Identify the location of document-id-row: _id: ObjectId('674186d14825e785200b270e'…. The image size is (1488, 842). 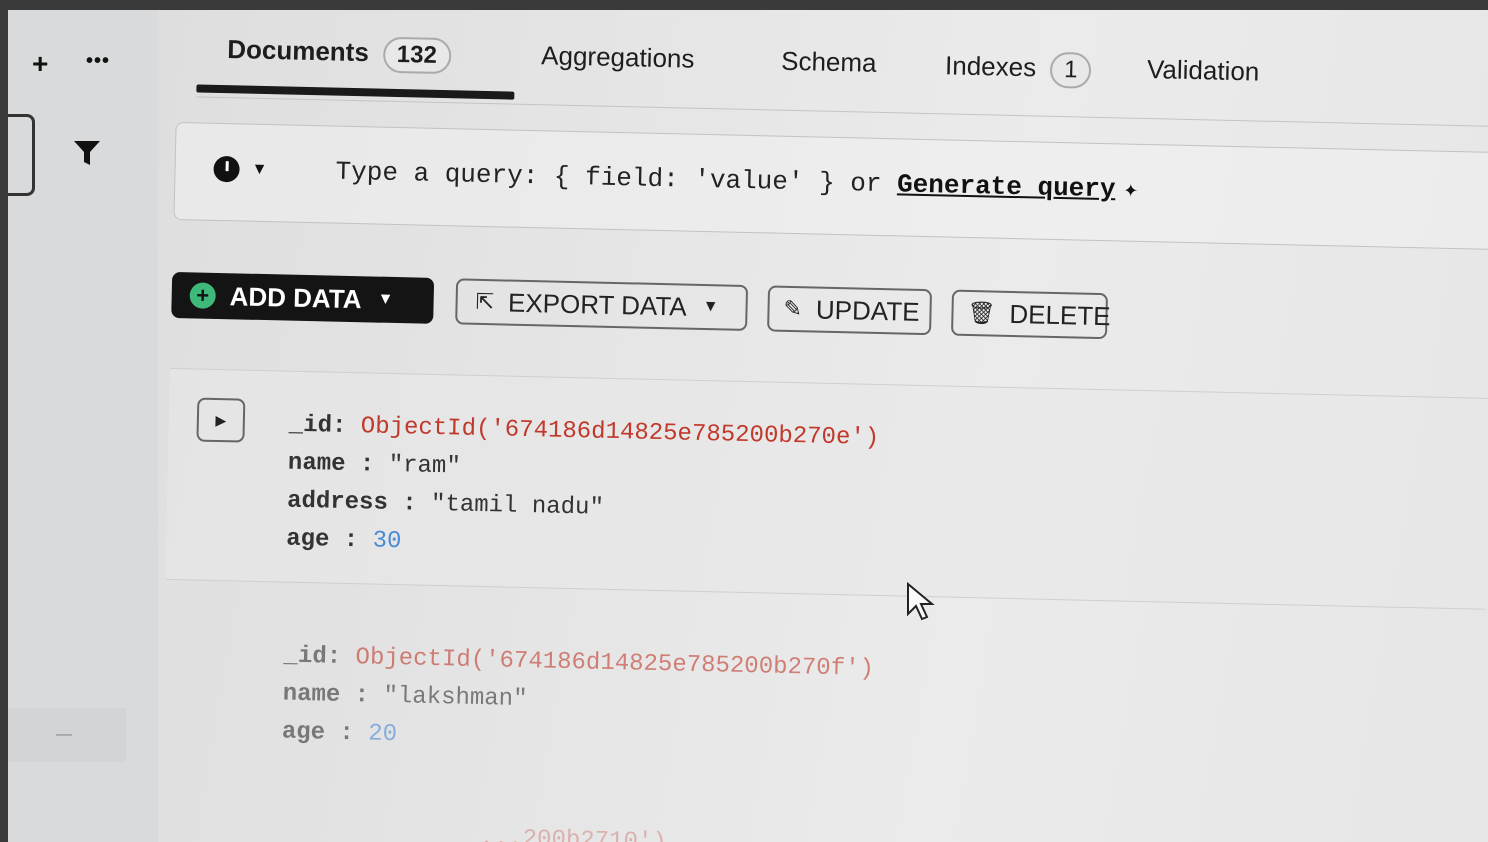
(583, 432).